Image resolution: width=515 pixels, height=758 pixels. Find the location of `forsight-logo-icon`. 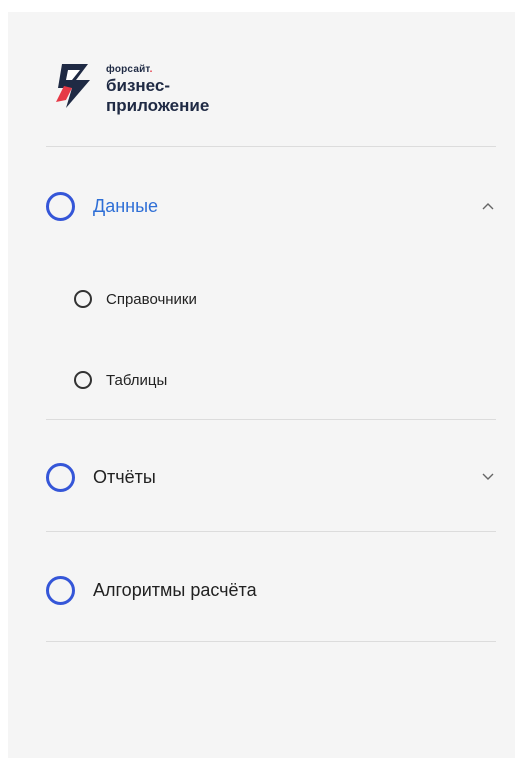

forsight-logo-icon is located at coordinates (73, 86).